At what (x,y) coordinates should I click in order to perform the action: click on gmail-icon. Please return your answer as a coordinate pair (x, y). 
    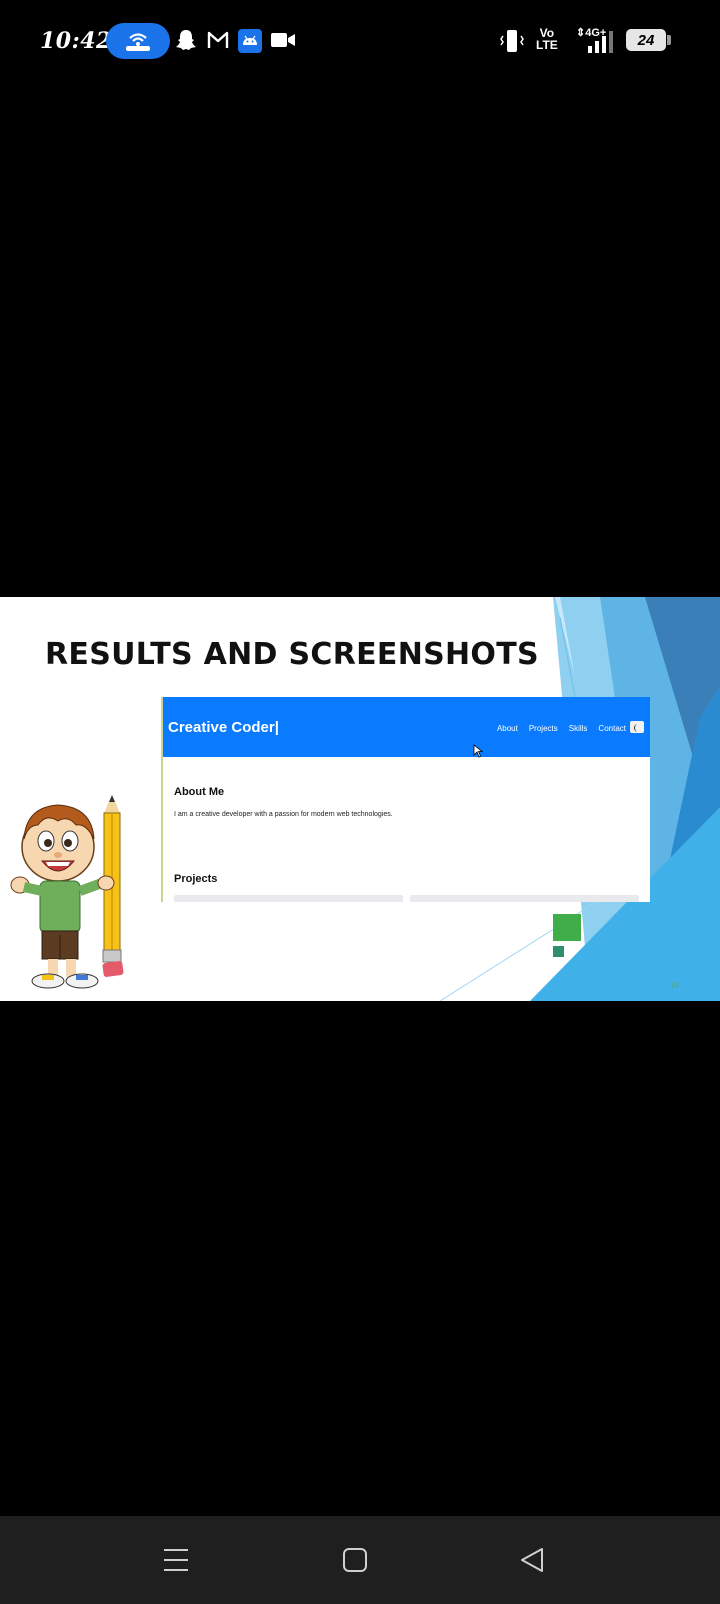
    Looking at the image, I should click on (218, 39).